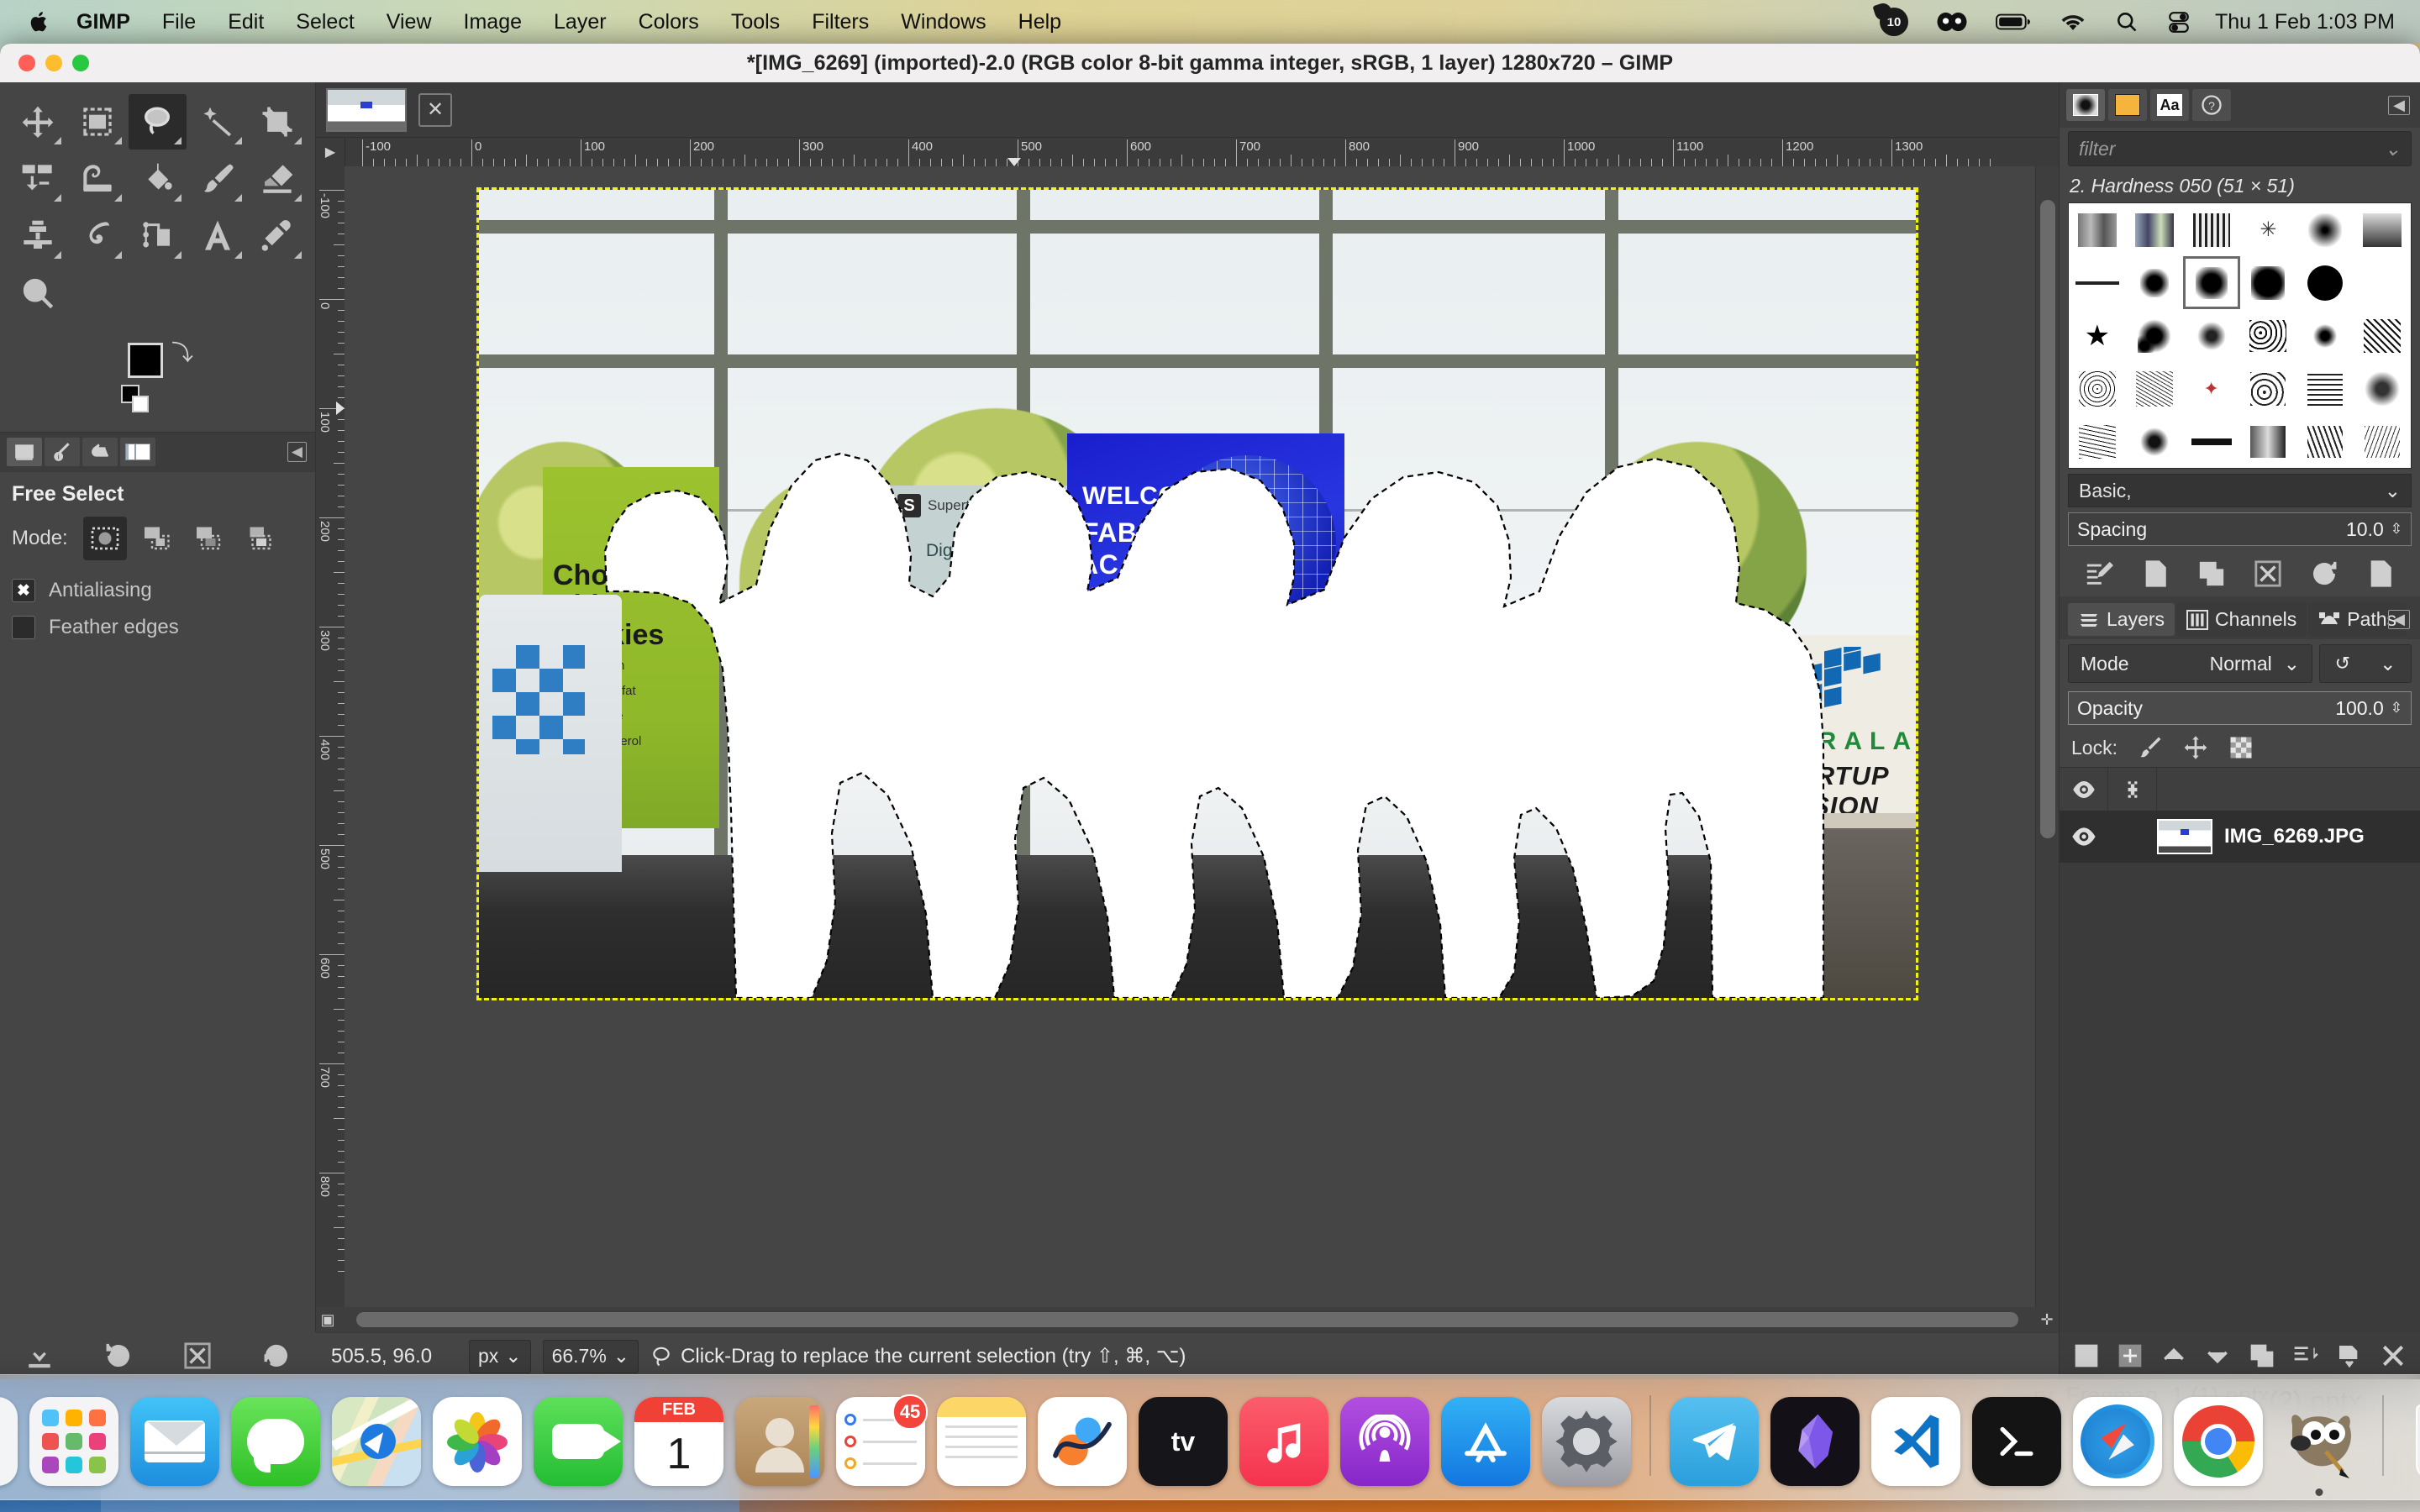  I want to click on quick-mask-toggle-icon: ▣, so click(327, 1319).